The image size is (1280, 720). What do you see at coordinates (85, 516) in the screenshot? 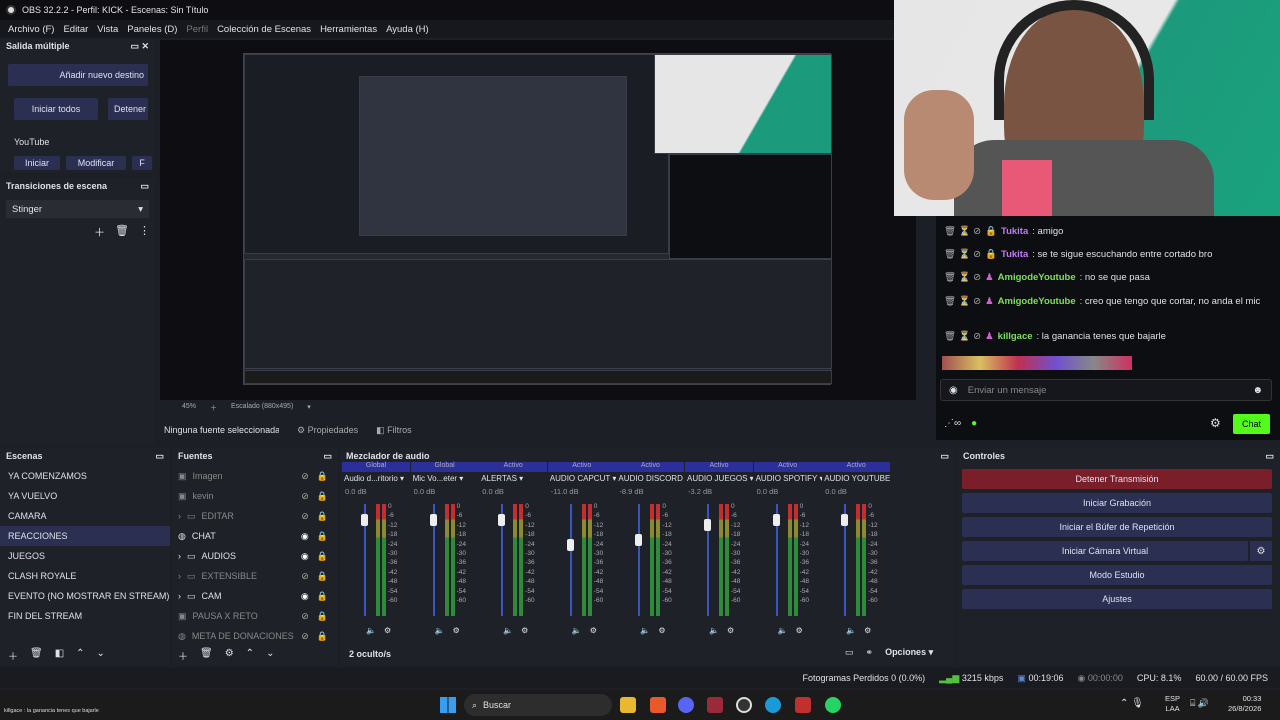
I see `scene-item: CAMARA` at bounding box center [85, 516].